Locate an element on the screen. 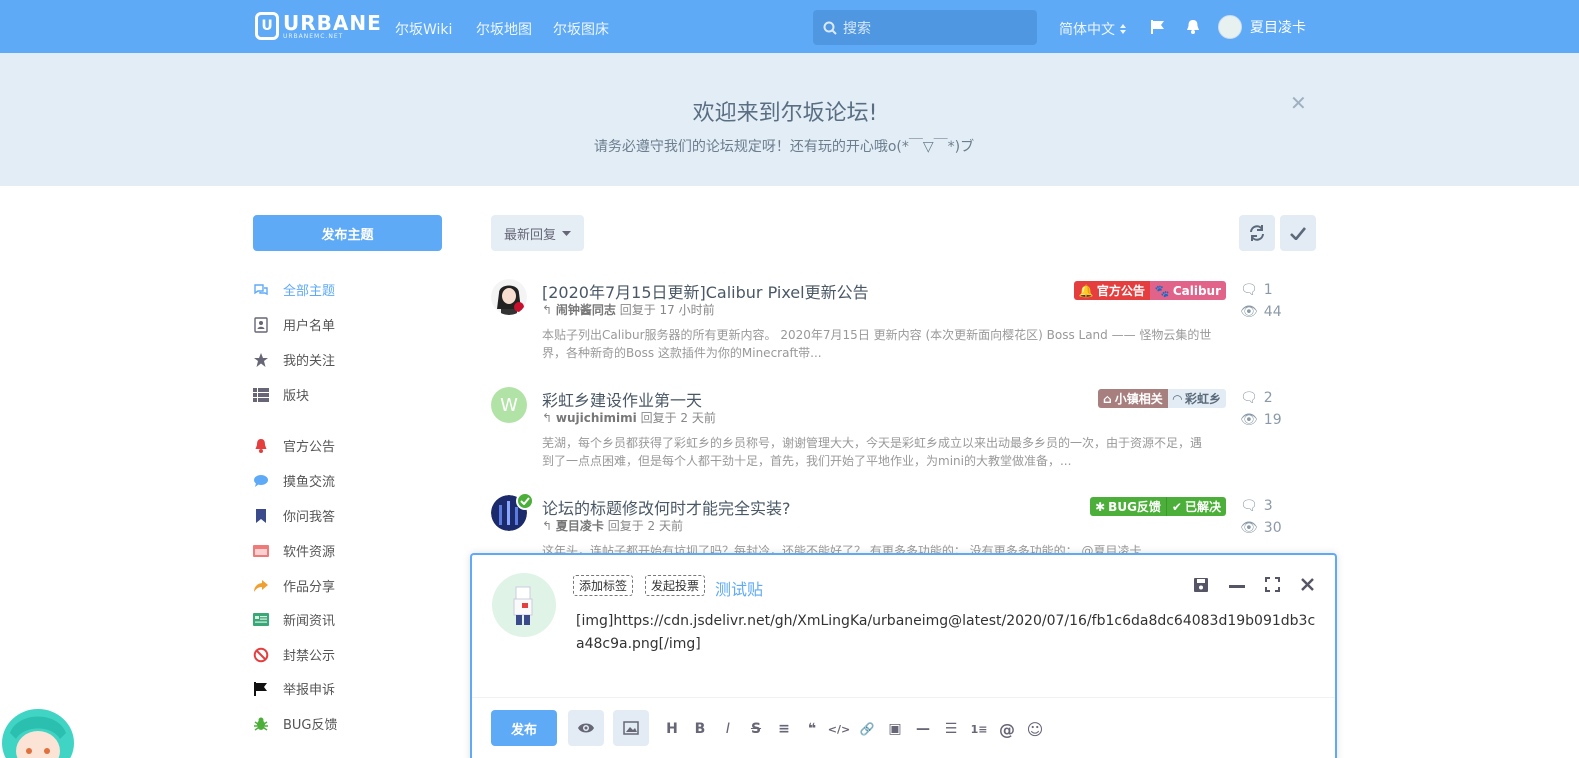 This screenshot has width=1579, height=758. author-avatar is located at coordinates (509, 297).